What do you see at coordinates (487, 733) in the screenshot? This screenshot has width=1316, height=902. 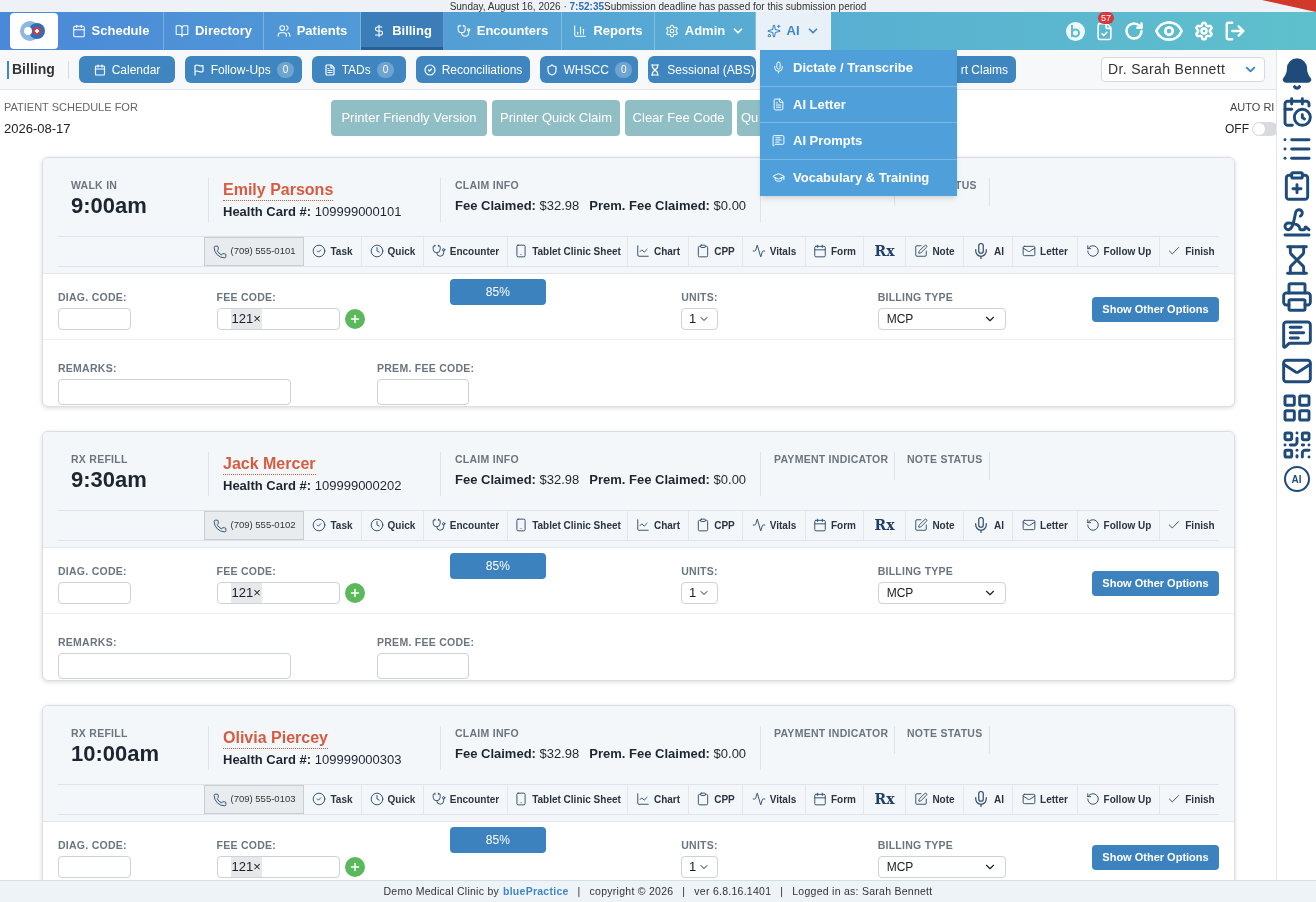 I see `claim-info-heading: CLAIM INFO` at bounding box center [487, 733].